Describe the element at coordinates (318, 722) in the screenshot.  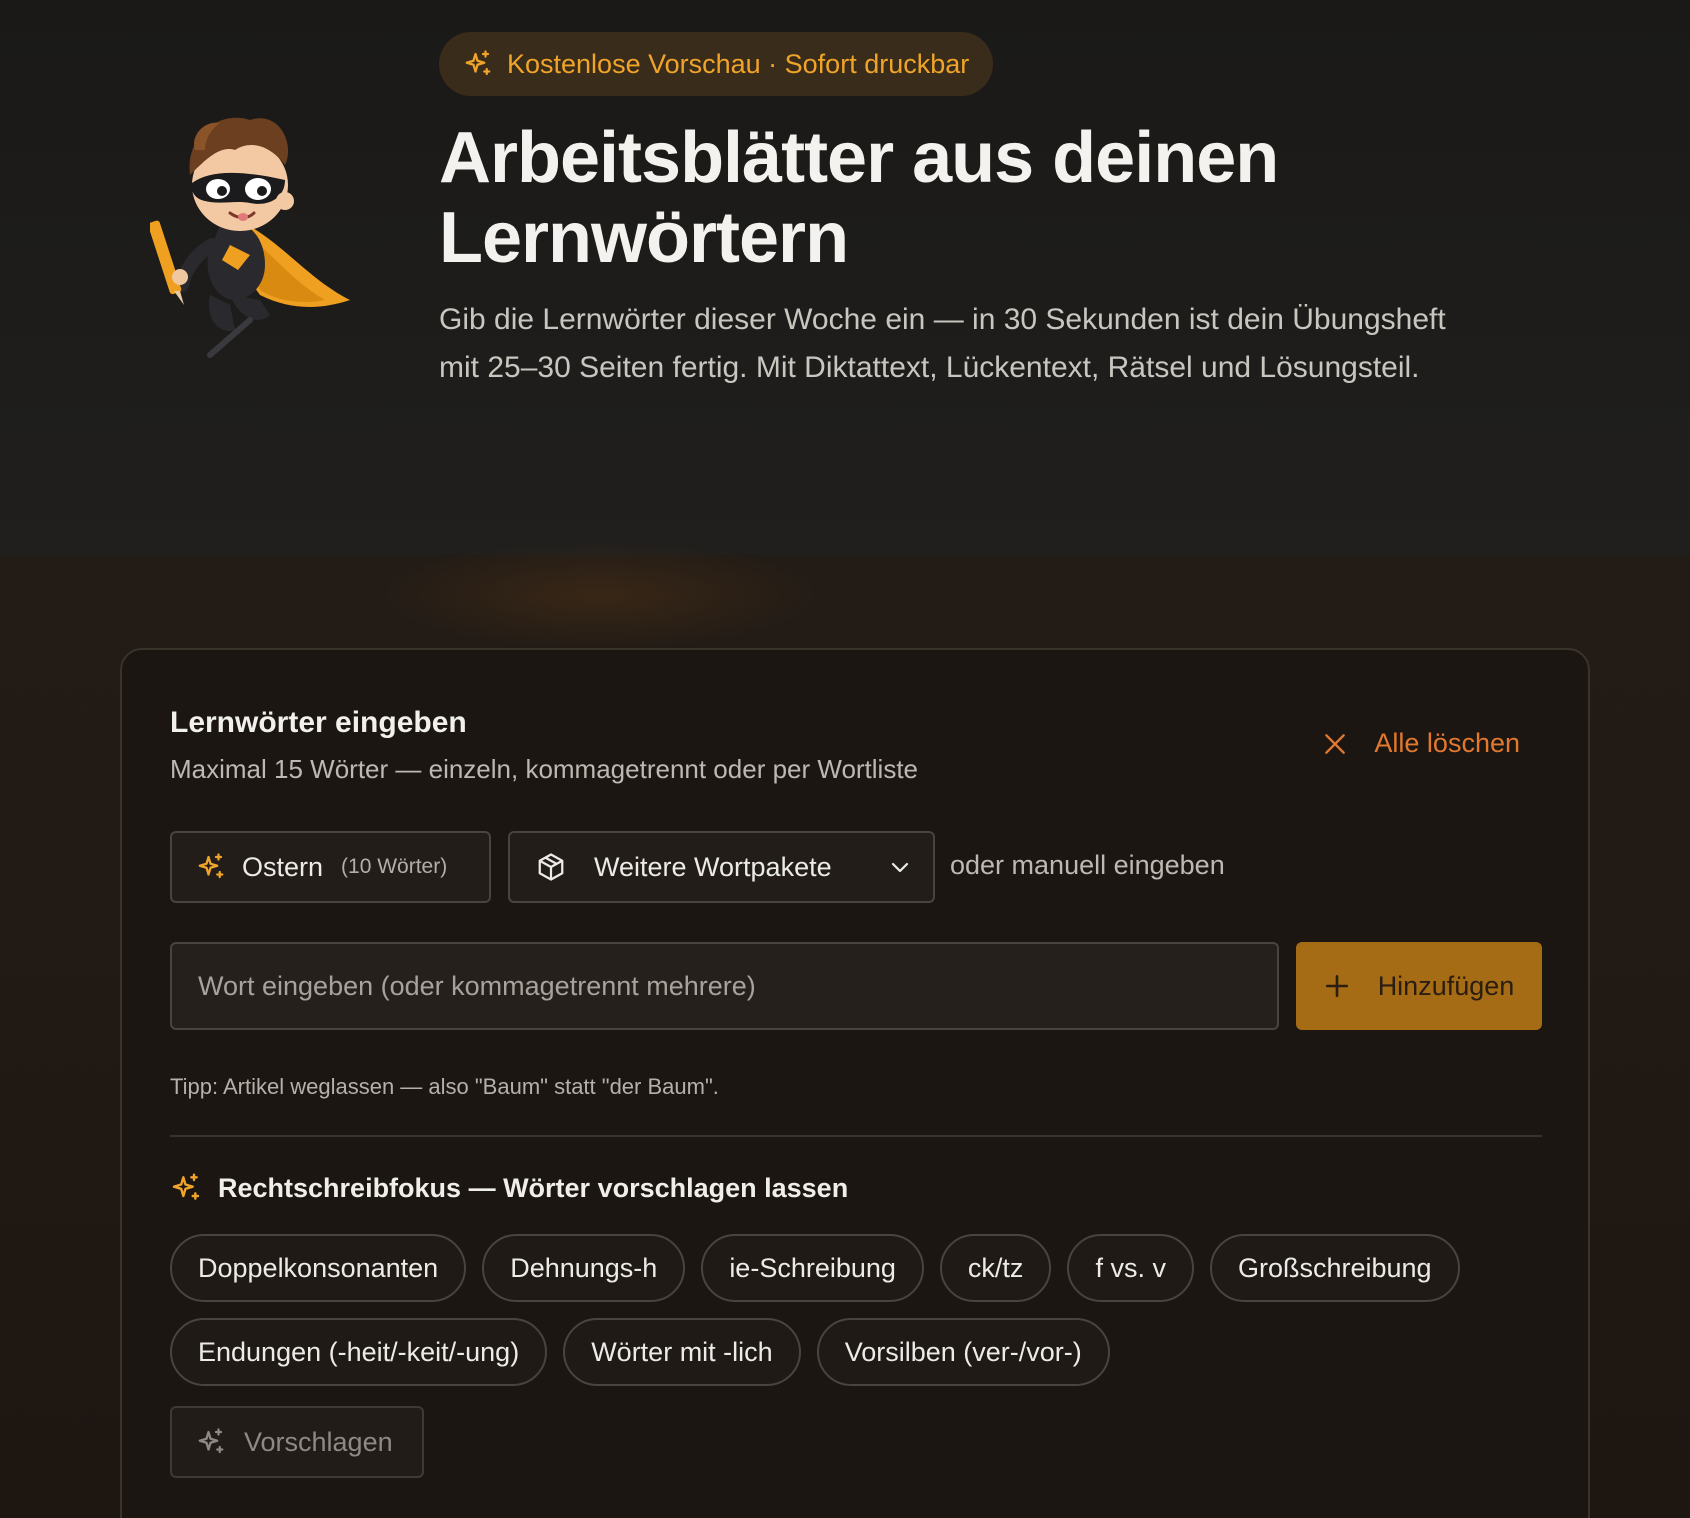
I see `card-title: Lernwörter eingeben` at that location.